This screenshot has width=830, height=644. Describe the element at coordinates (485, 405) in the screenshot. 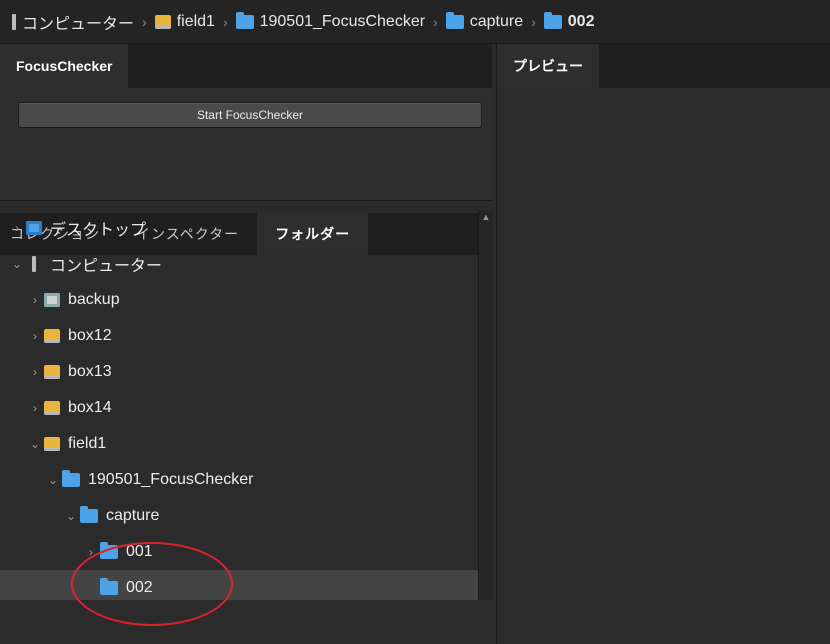

I see `tree-scrollbar: ▲` at that location.